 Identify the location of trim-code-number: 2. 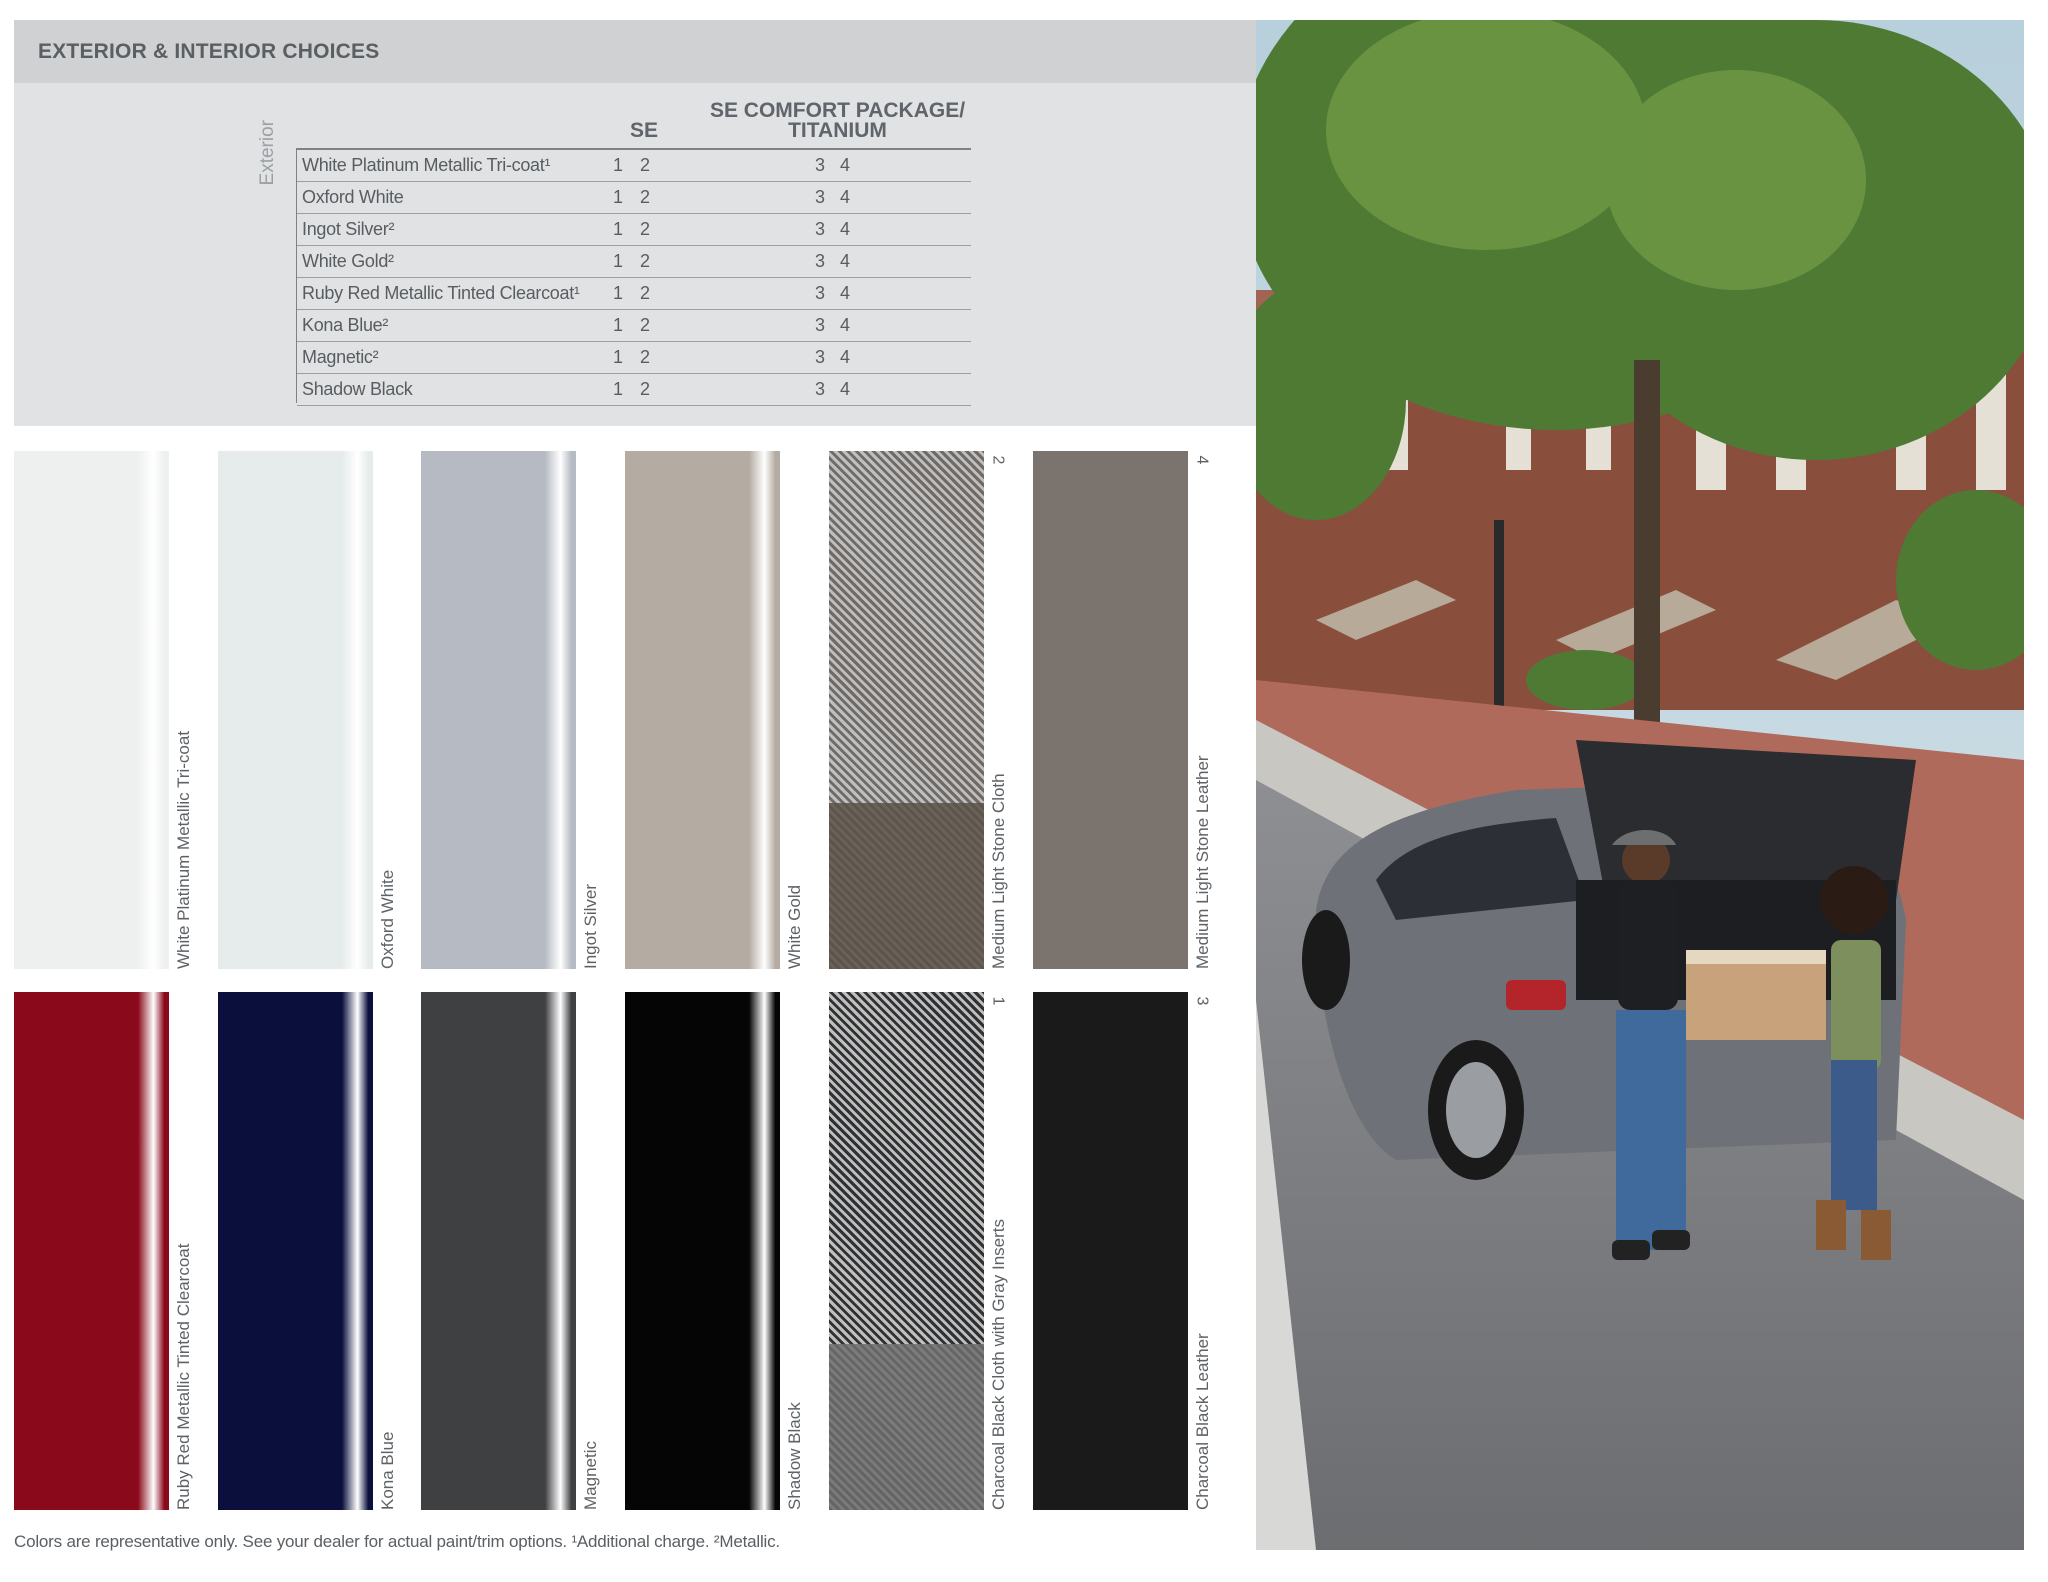
(998, 460).